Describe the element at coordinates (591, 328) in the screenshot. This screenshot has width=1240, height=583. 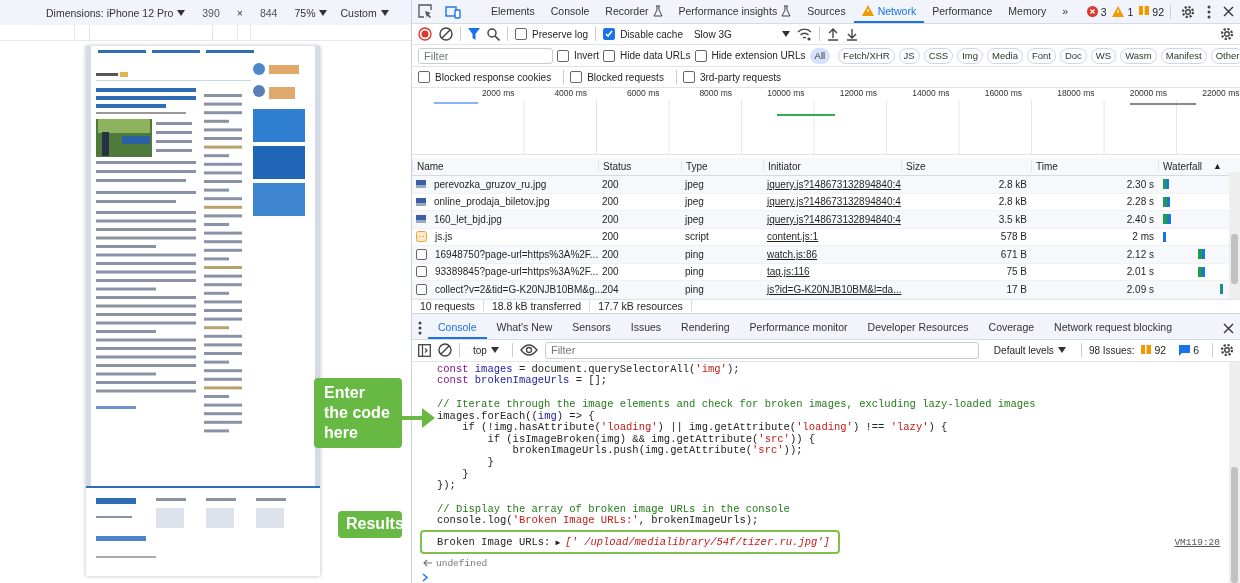
I see `drawer-tab: Sensors` at that location.